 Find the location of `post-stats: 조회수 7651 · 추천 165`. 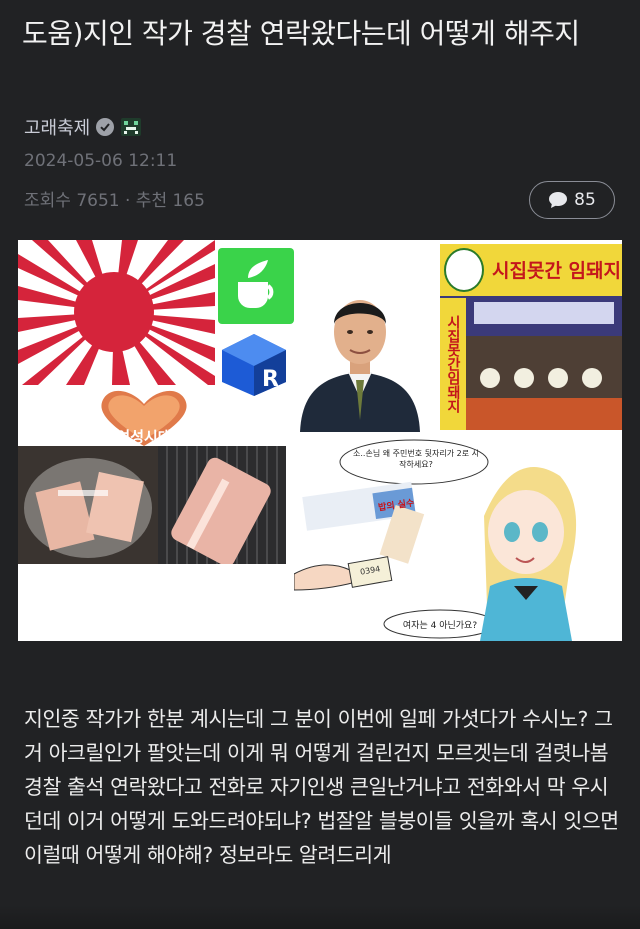

post-stats: 조회수 7651 · 추천 165 is located at coordinates (114, 201).